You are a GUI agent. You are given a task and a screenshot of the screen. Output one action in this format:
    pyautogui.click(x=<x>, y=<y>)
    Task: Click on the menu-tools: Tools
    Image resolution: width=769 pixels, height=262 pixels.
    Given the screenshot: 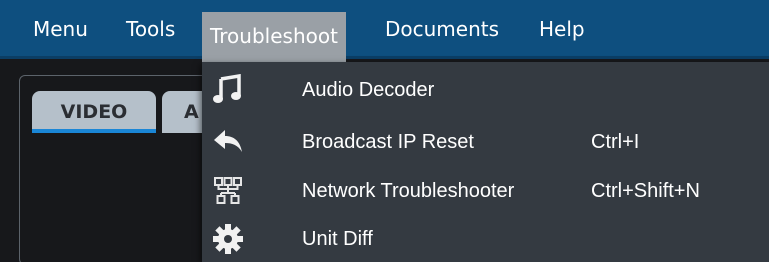 What is the action you would take?
    pyautogui.click(x=150, y=35)
    